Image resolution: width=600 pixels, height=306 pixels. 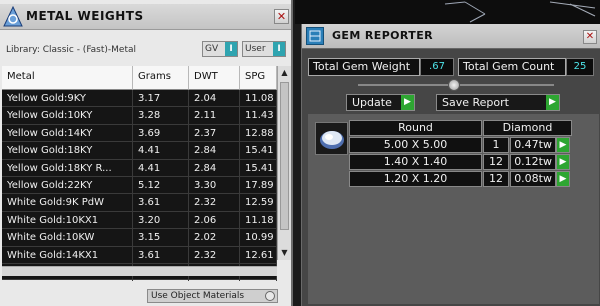 What do you see at coordinates (415, 179) in the screenshot?
I see `gem-size-cell: 1.20 X 1.20` at bounding box center [415, 179].